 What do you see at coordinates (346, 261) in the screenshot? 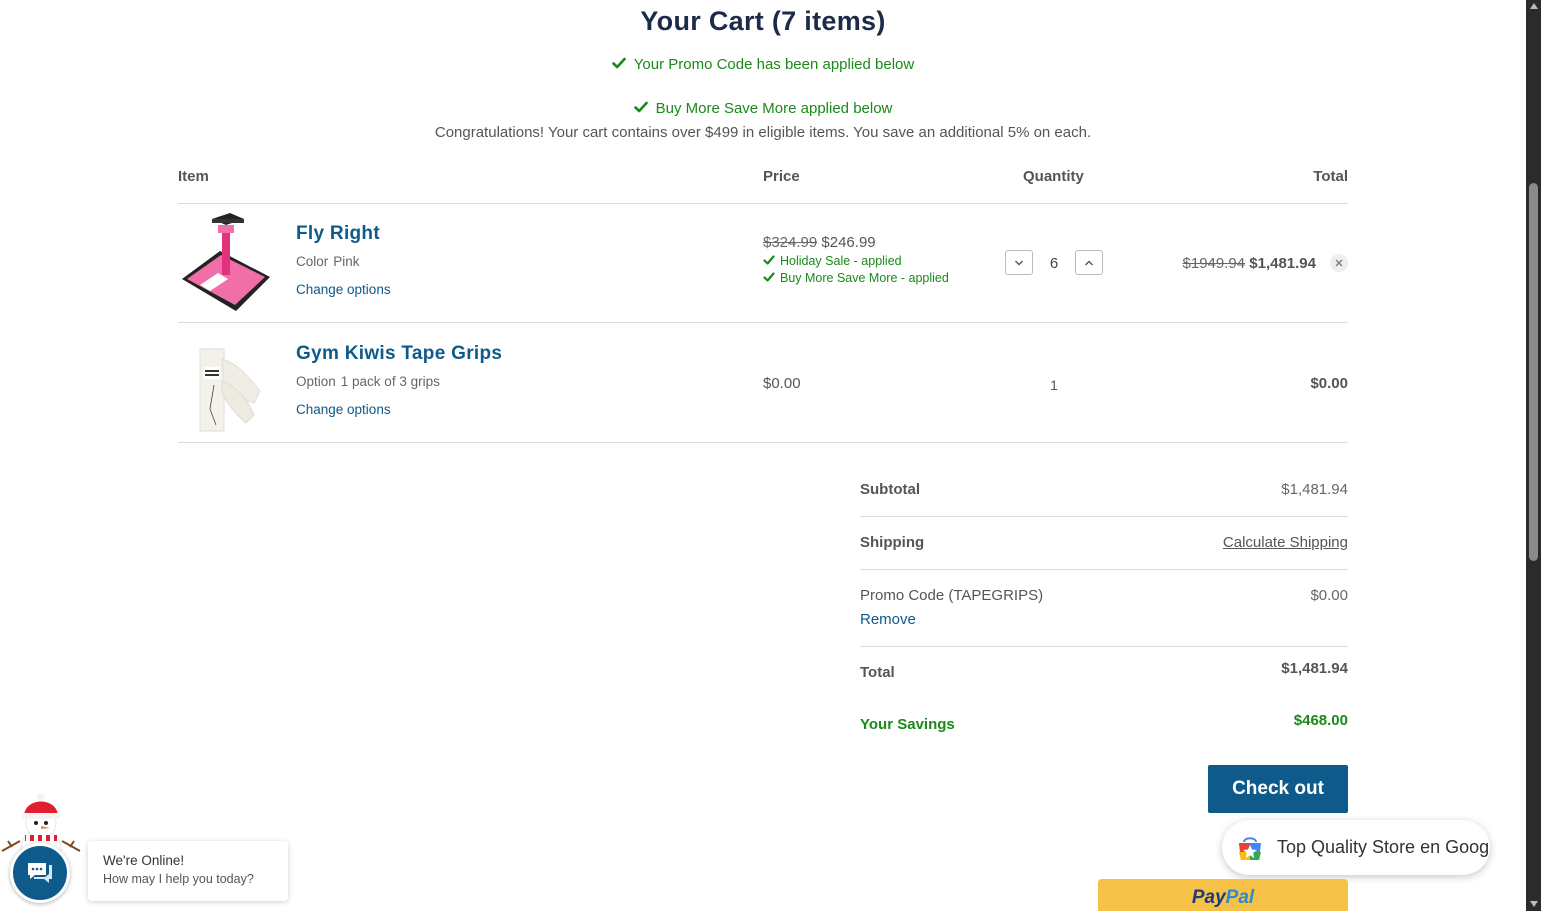
I see `option-value: Pink` at bounding box center [346, 261].